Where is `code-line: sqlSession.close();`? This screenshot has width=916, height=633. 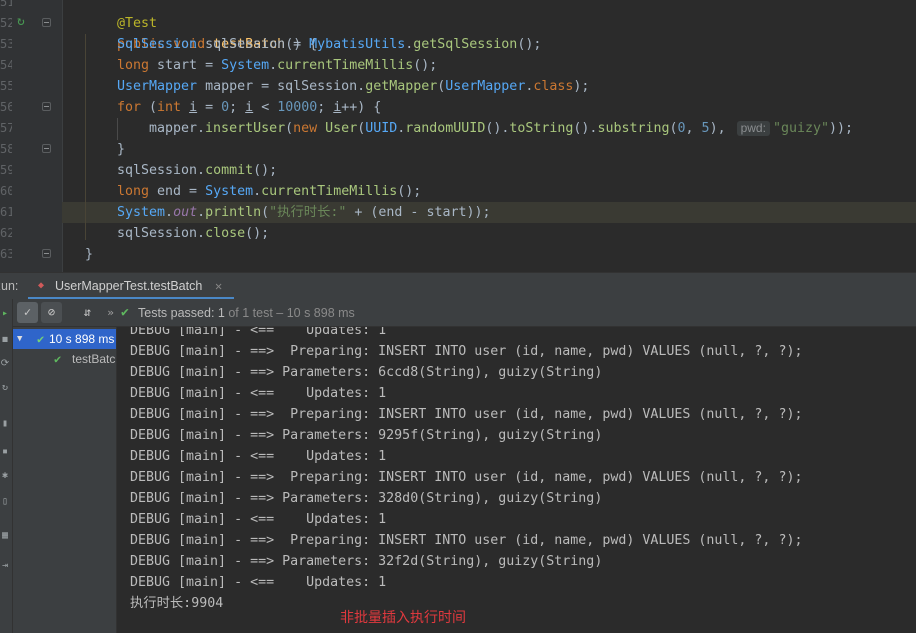
code-line: sqlSession.close(); is located at coordinates (193, 233).